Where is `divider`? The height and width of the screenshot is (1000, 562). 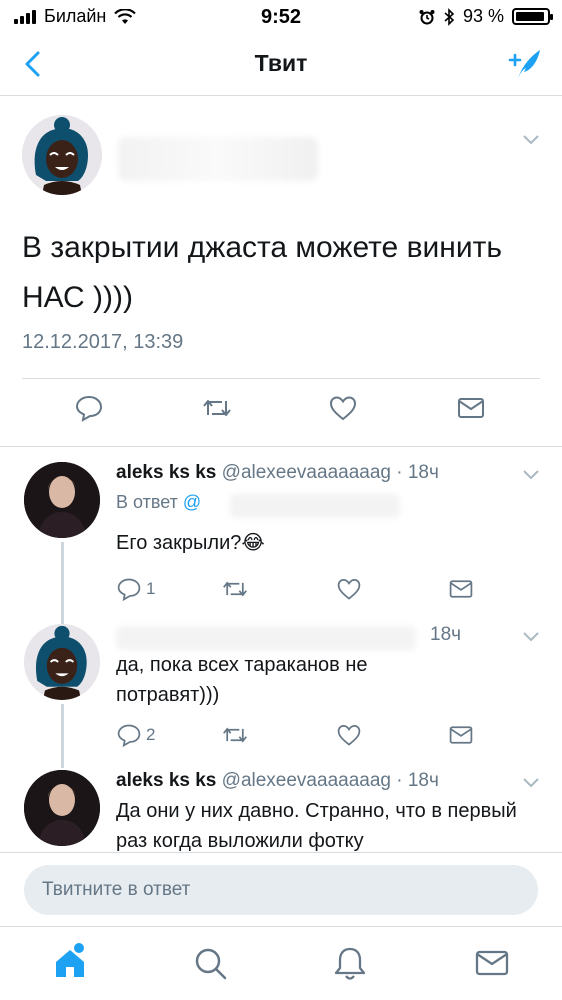 divider is located at coordinates (281, 378).